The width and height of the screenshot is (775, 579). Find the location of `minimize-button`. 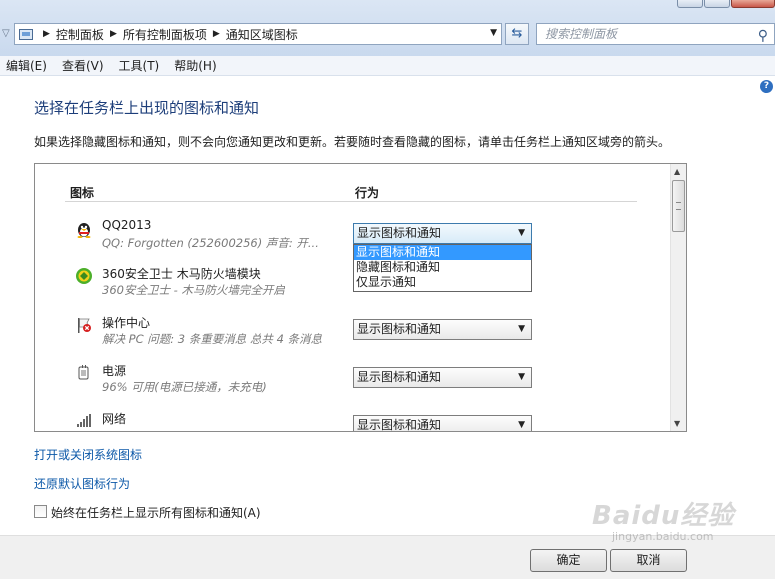

minimize-button is located at coordinates (690, 4).